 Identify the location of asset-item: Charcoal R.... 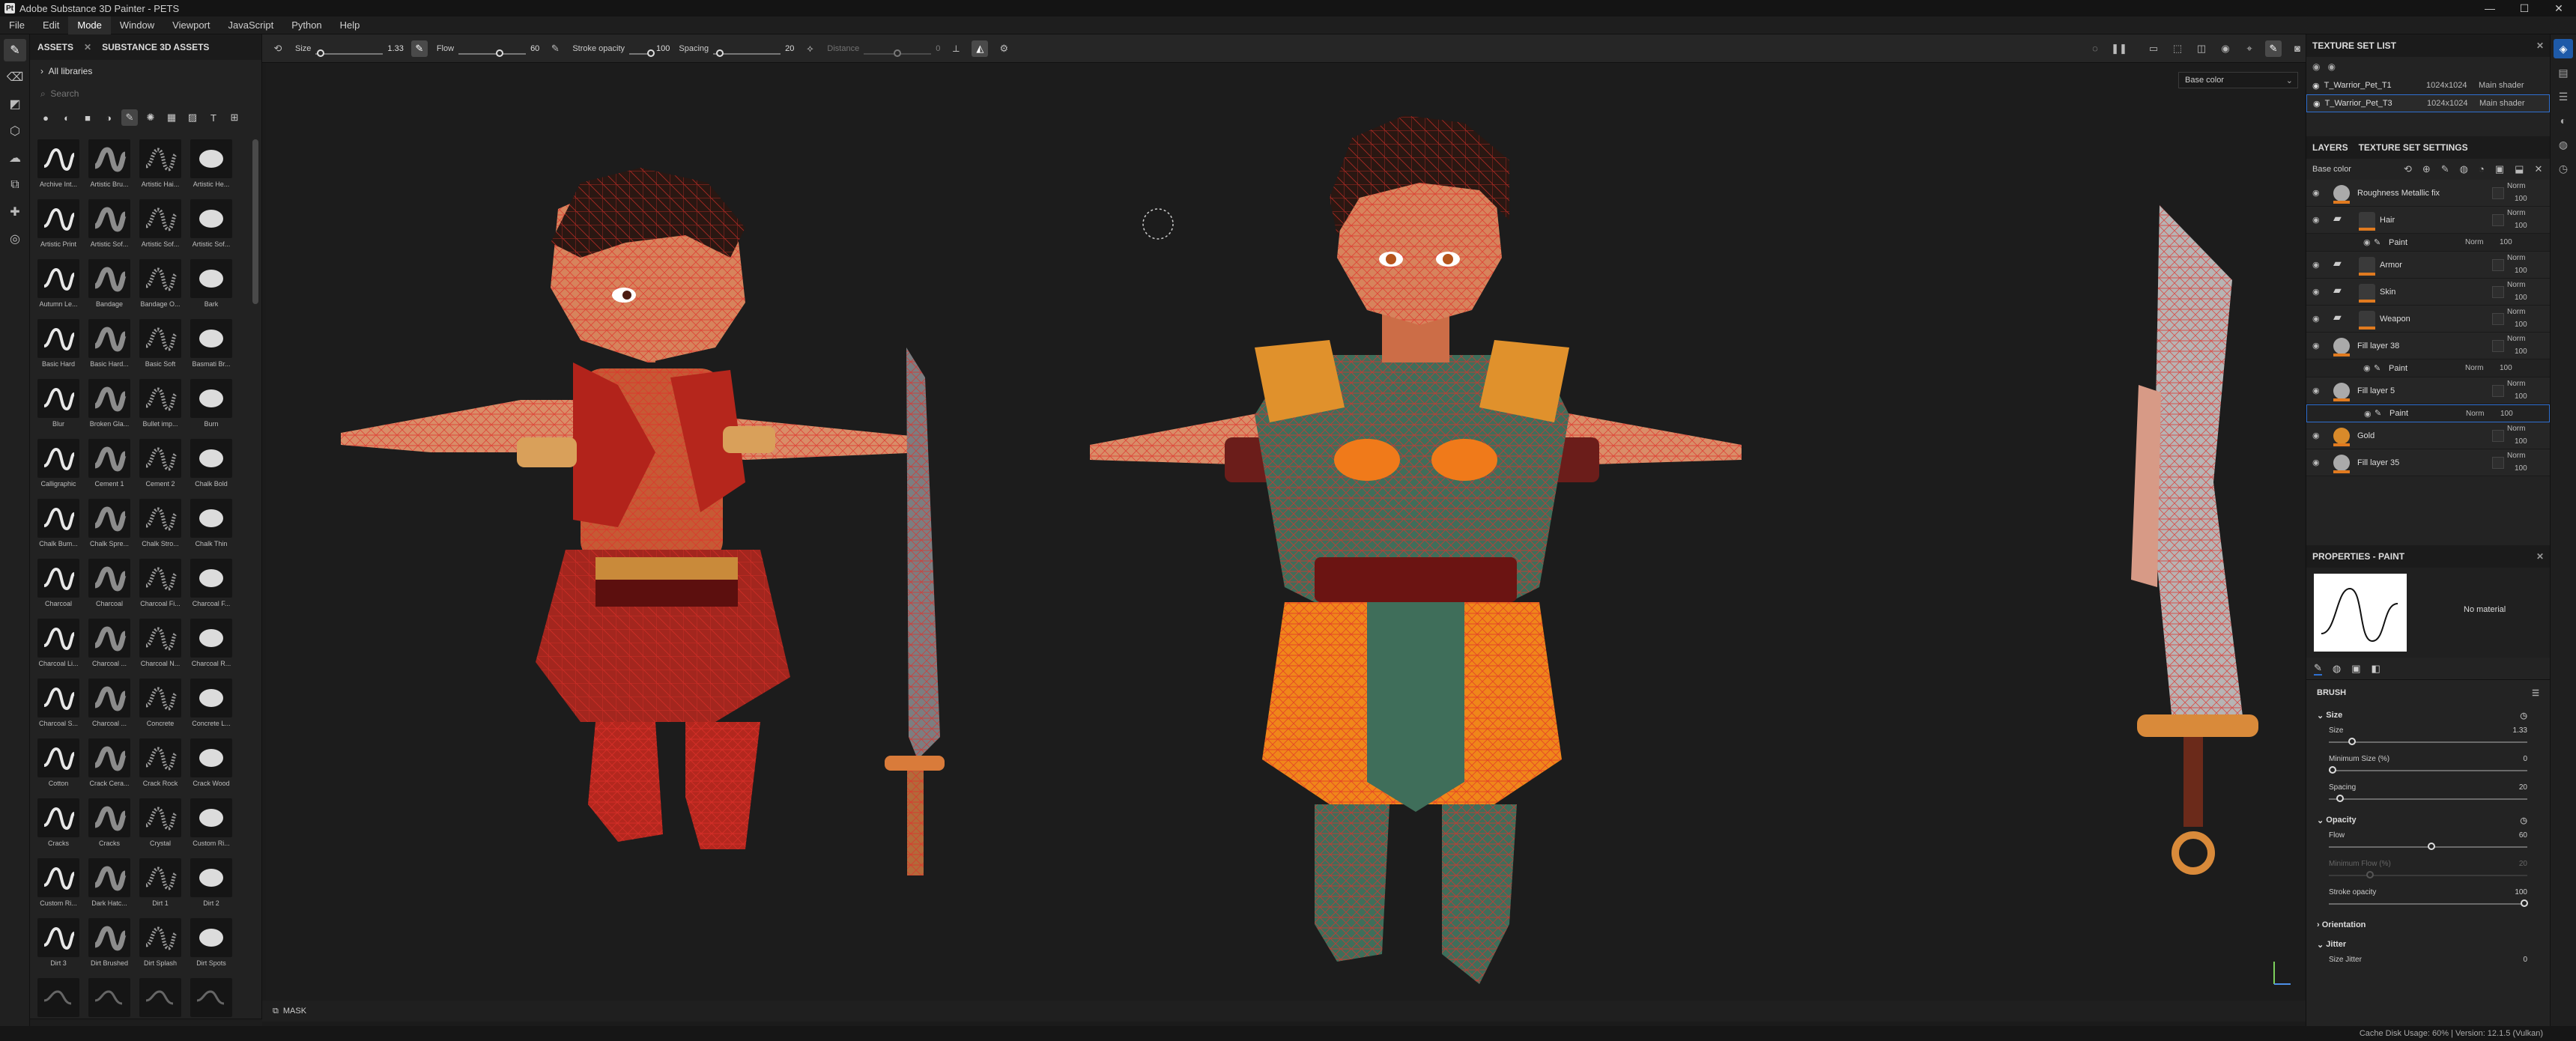
(211, 644).